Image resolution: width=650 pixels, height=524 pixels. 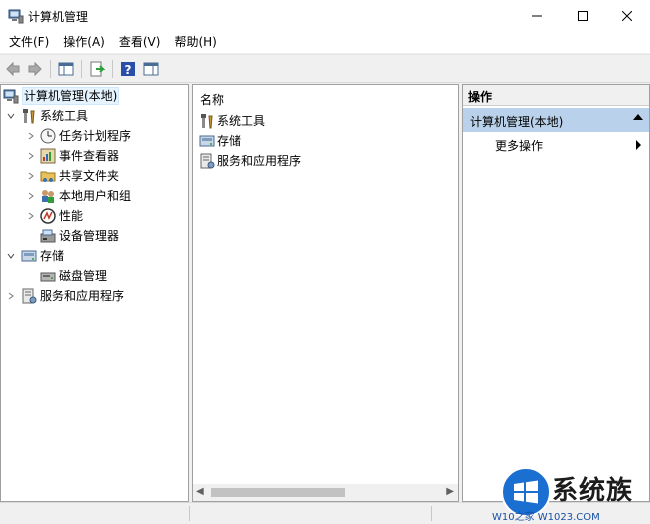 I want to click on help-icon: ?, so click(x=128, y=69).